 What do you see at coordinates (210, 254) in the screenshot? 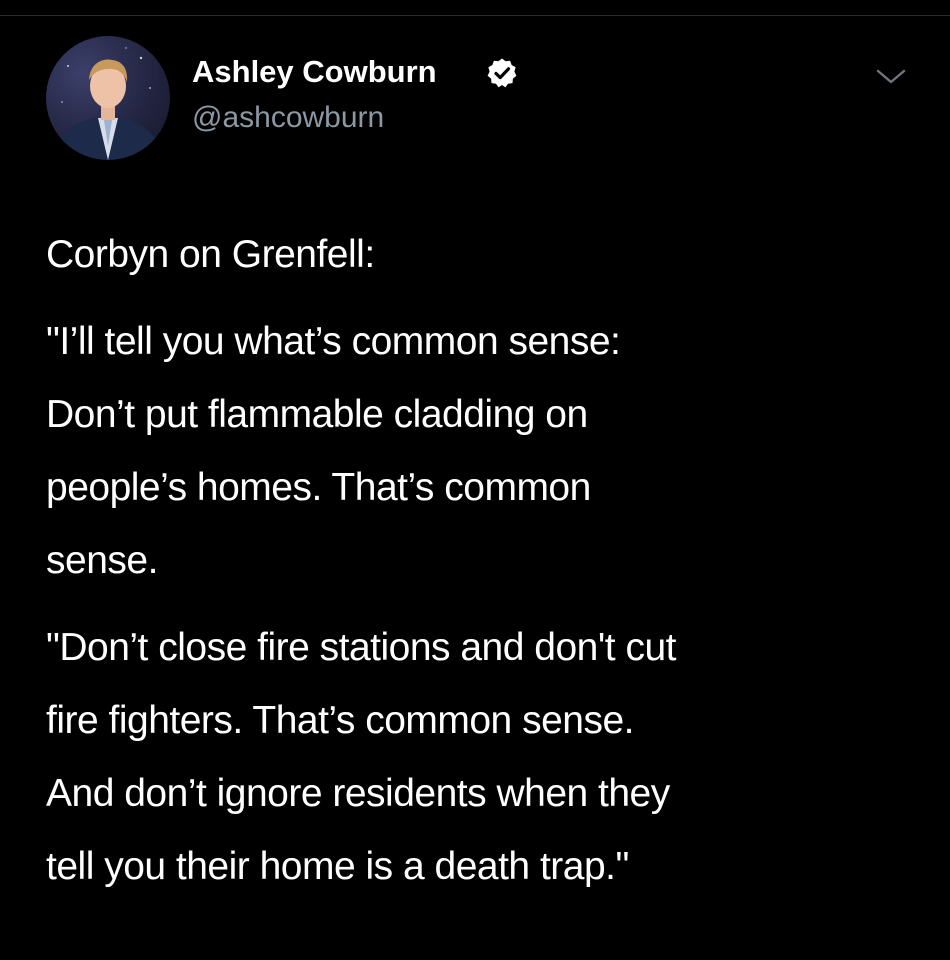
I see `tweet-line: Corbyn on Grenfell:` at bounding box center [210, 254].